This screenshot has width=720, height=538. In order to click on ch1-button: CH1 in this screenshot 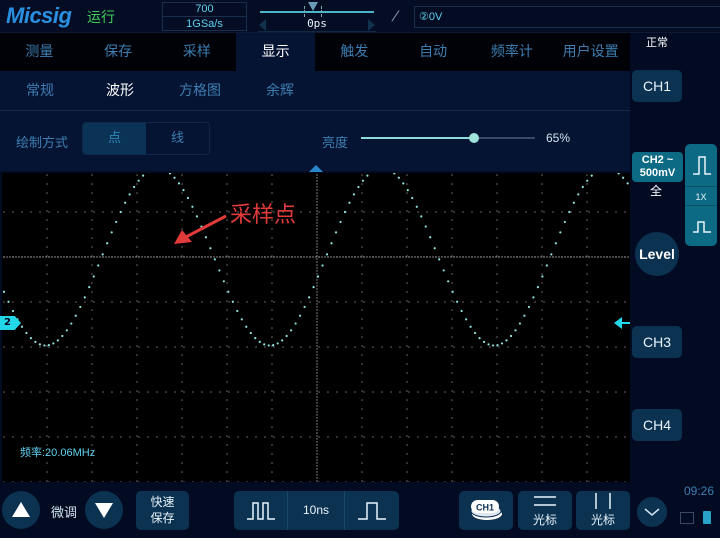, I will do `click(657, 86)`.